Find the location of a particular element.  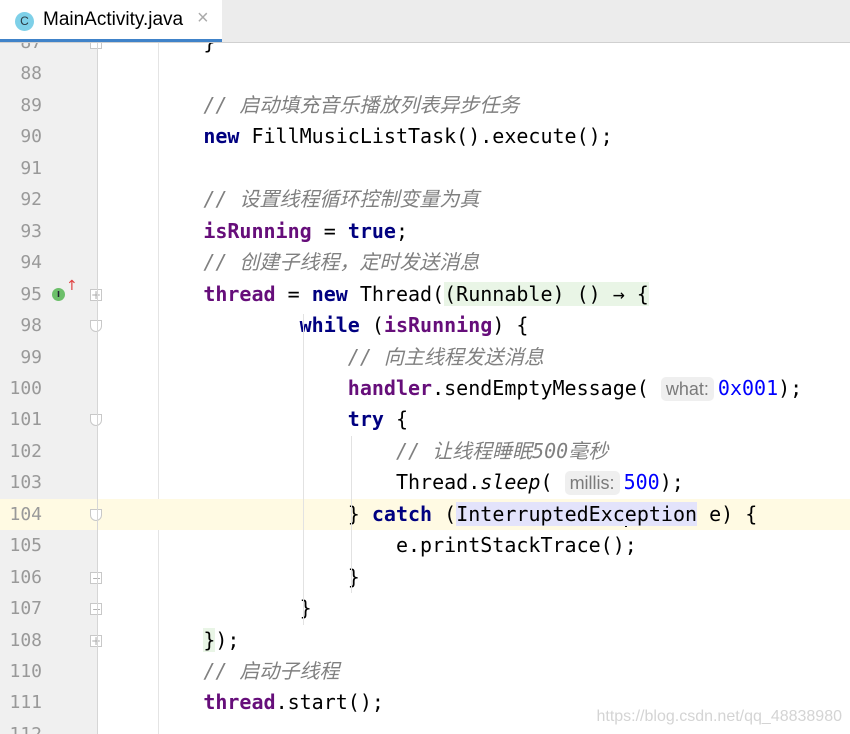

code-line: 90 new FillMusicListTask().execute(); is located at coordinates (425, 136).